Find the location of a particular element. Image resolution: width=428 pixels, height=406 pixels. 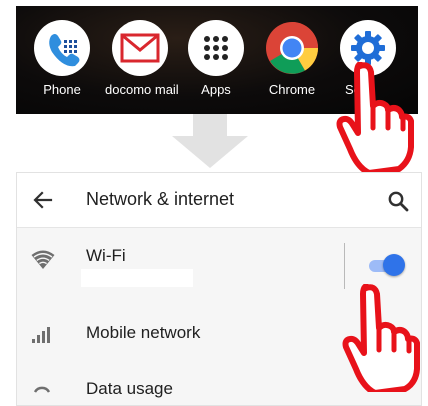

signal-icon is located at coordinates (41, 335).